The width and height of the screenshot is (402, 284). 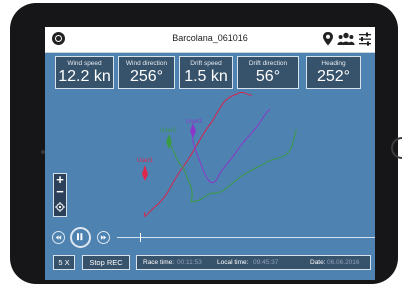 What do you see at coordinates (396, 148) in the screenshot?
I see `home-button` at bounding box center [396, 148].